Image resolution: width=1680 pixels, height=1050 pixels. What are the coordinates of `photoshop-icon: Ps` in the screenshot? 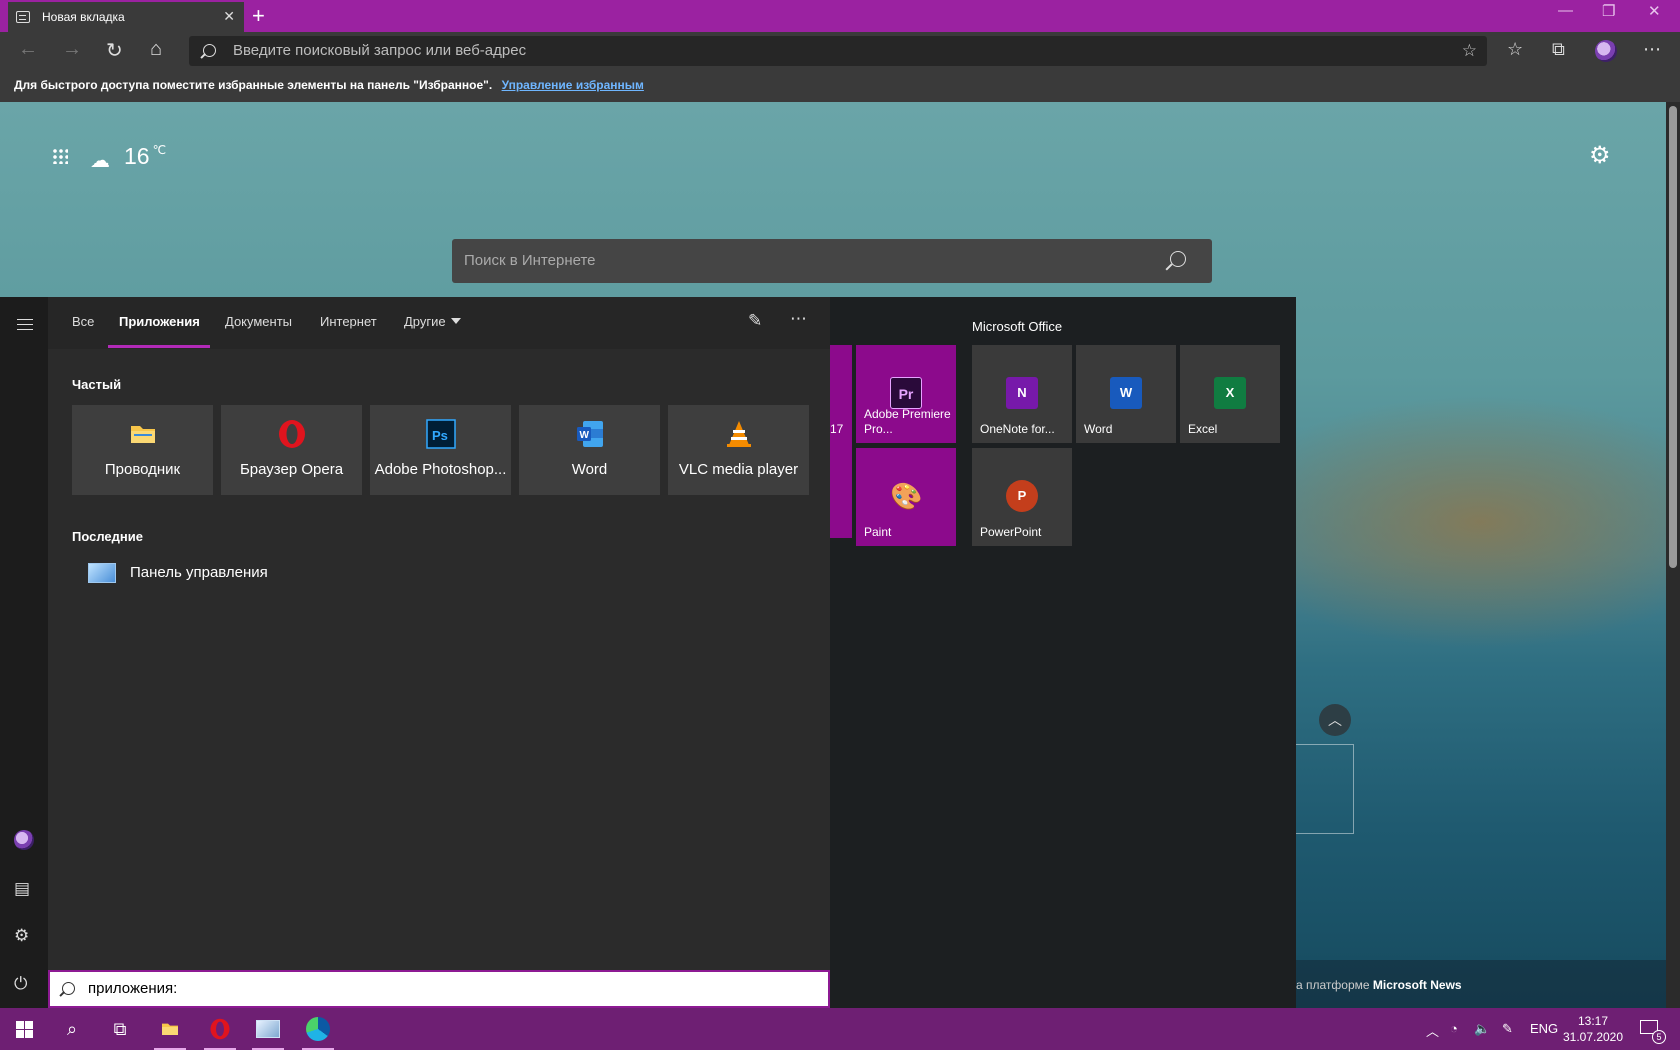 It's located at (440, 434).